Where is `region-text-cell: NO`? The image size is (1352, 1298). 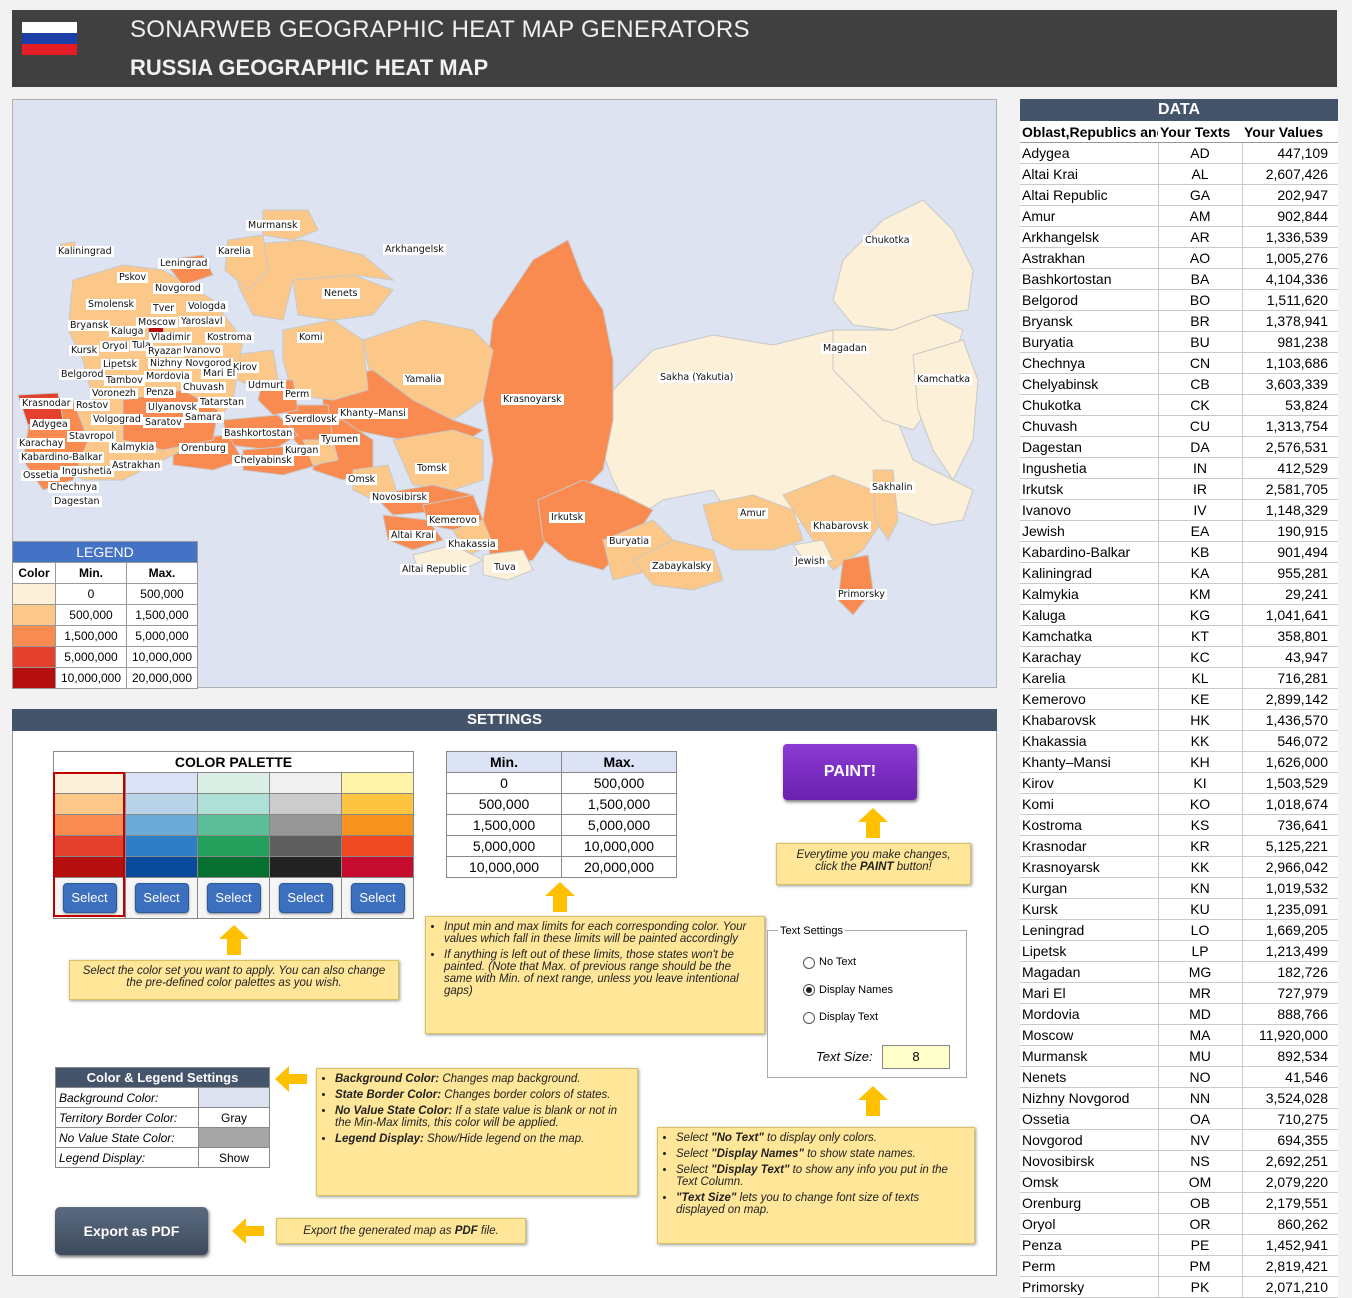 region-text-cell: NO is located at coordinates (1199, 1077).